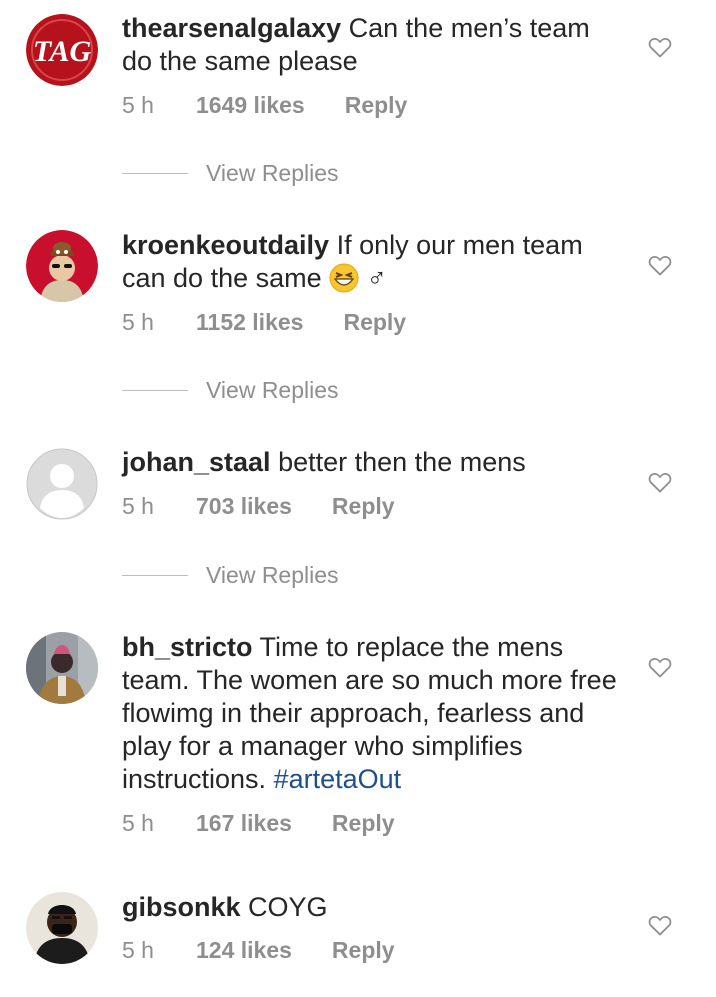  What do you see at coordinates (231, 28) in the screenshot?
I see `comment-username: thearsenalgalaxy` at bounding box center [231, 28].